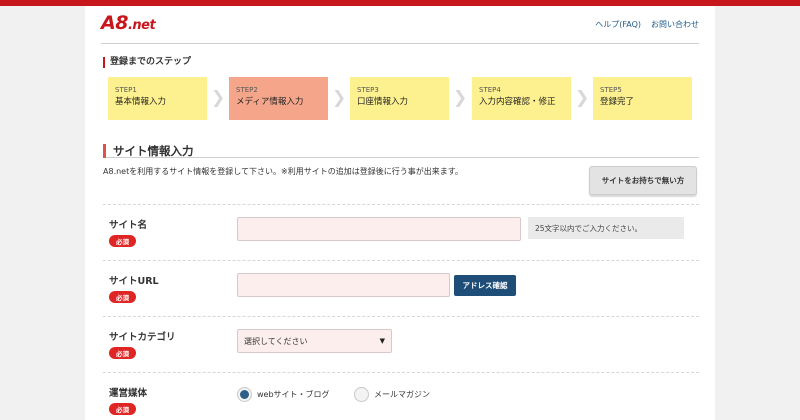 Image resolution: width=800 pixels, height=420 pixels. What do you see at coordinates (617, 102) in the screenshot?
I see `step-label: 登録完了` at bounding box center [617, 102].